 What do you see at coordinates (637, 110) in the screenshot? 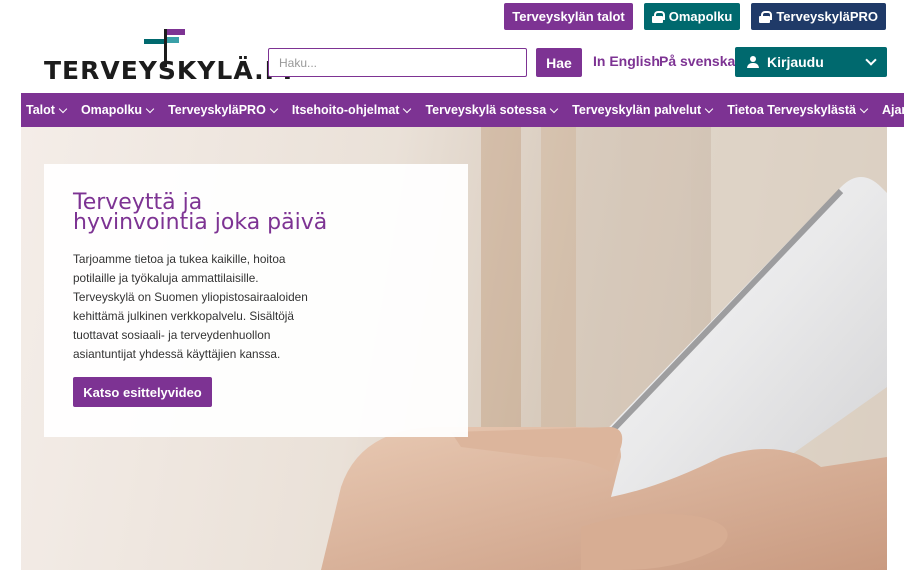
I see `nav-label: Terveyskylän palvelut` at bounding box center [637, 110].